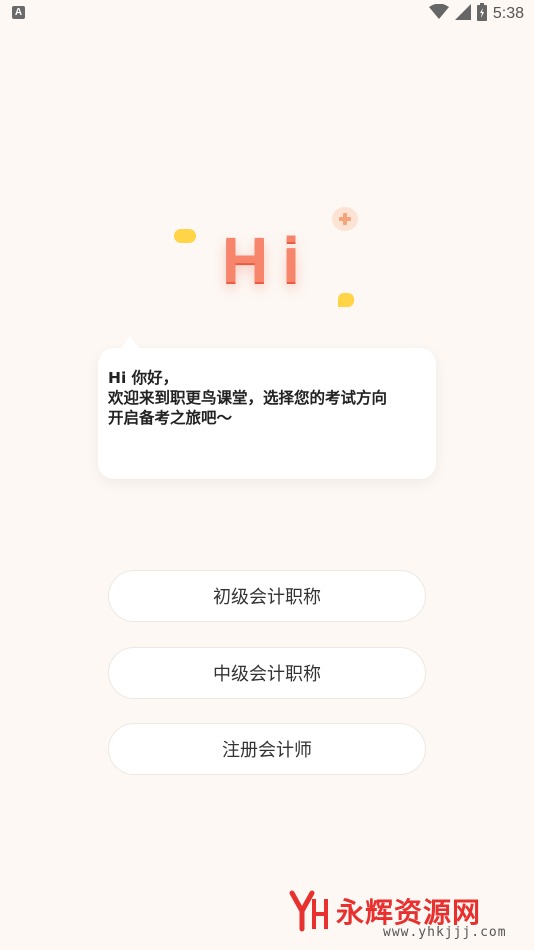  I want to click on signal-icon, so click(462, 14).